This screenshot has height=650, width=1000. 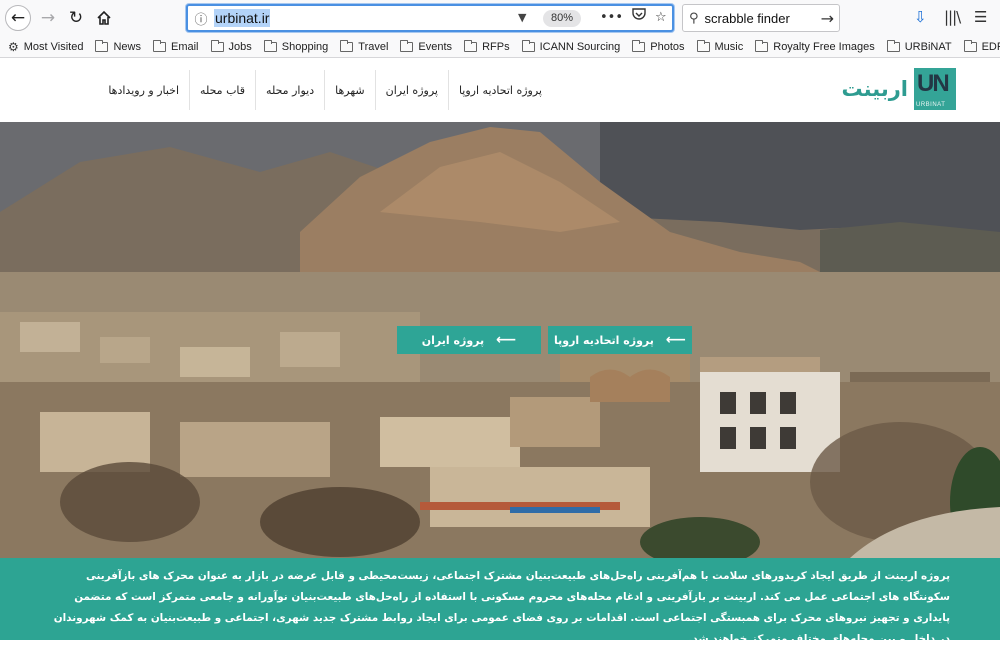 What do you see at coordinates (118, 46) in the screenshot?
I see `bookmark-folder: News` at bounding box center [118, 46].